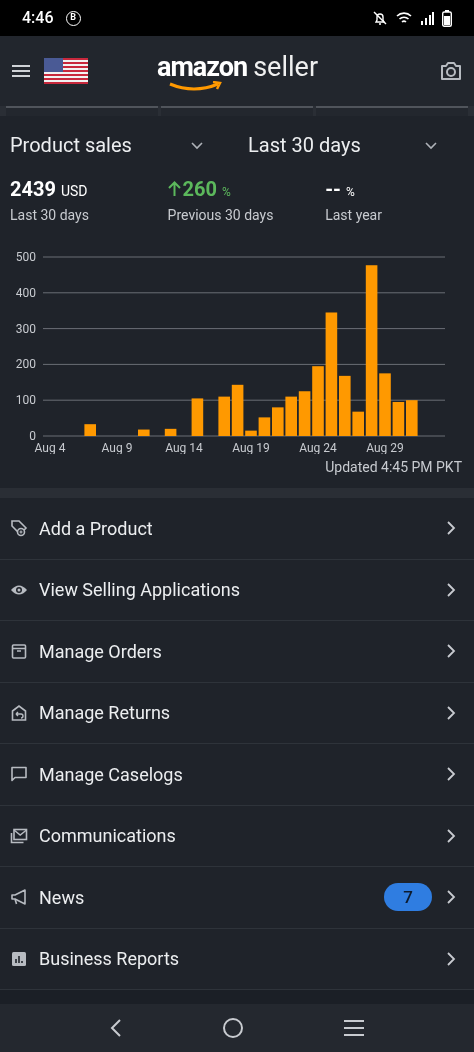 This screenshot has height=1052, width=474. Describe the element at coordinates (237, 898) in the screenshot. I see `menu-item: News 7` at that location.